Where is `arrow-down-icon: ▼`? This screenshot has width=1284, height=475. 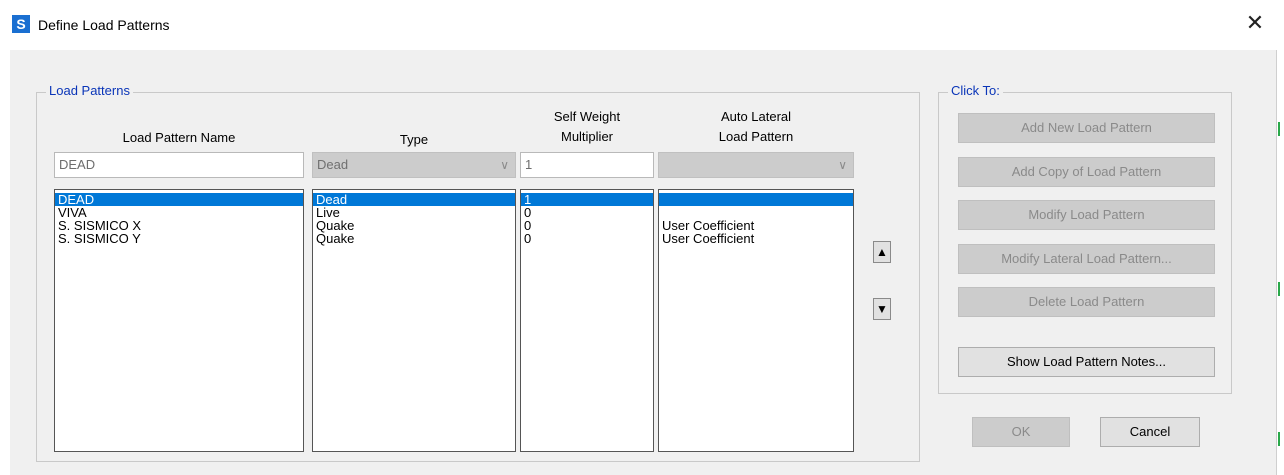
arrow-down-icon: ▼ is located at coordinates (882, 309).